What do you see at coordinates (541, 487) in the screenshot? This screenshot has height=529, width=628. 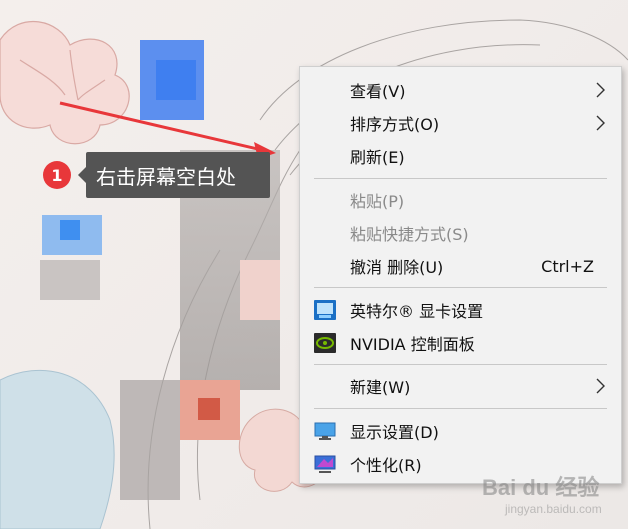 I see `baidu-watermark: Bai du 经验` at bounding box center [541, 487].